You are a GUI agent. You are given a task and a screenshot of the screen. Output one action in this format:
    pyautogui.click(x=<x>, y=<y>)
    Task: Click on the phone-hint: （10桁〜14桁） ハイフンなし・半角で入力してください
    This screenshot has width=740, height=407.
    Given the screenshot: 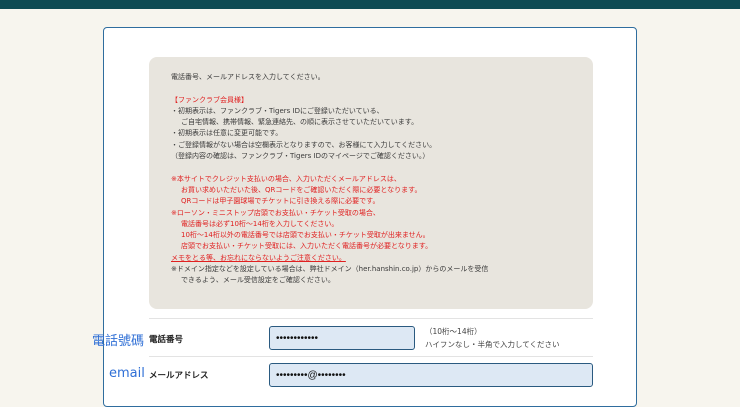 What is the action you would take?
    pyautogui.click(x=492, y=338)
    